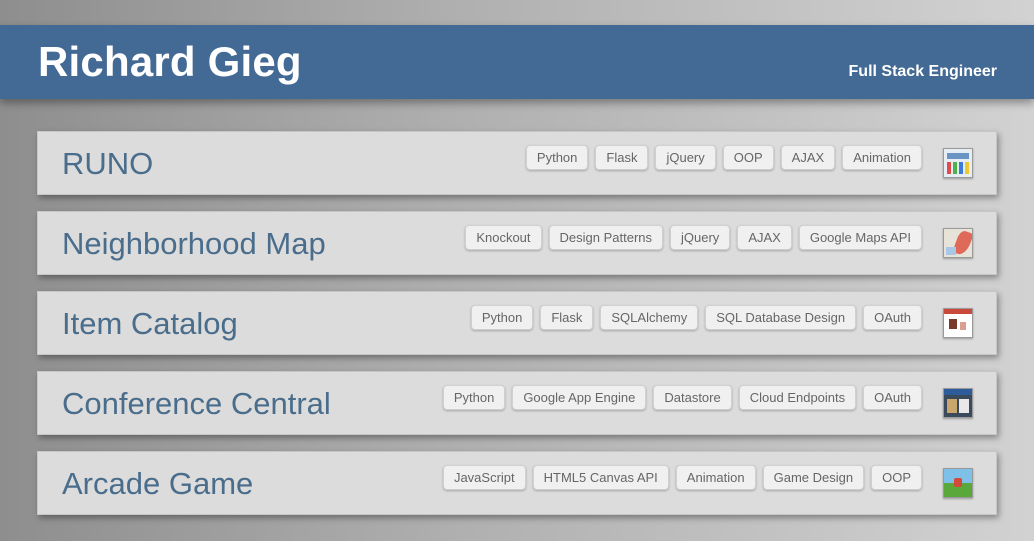  I want to click on arcade-thumbnail-icon, so click(958, 483).